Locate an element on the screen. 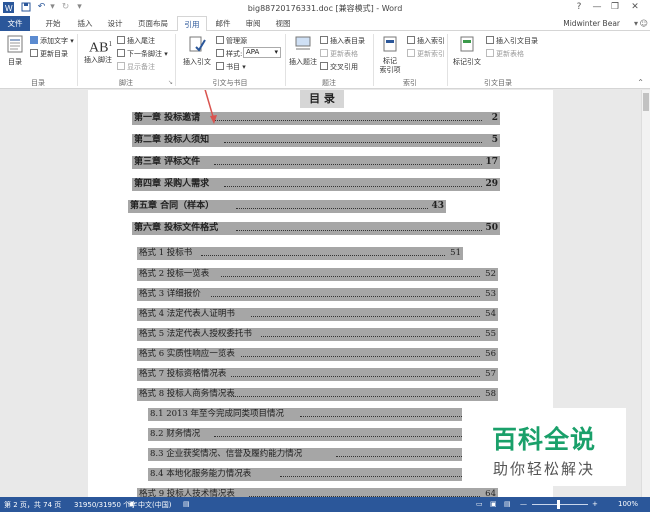 Image resolution: width=650 pixels, height=512 pixels. insert-index-button: 插入索引 is located at coordinates (426, 41).